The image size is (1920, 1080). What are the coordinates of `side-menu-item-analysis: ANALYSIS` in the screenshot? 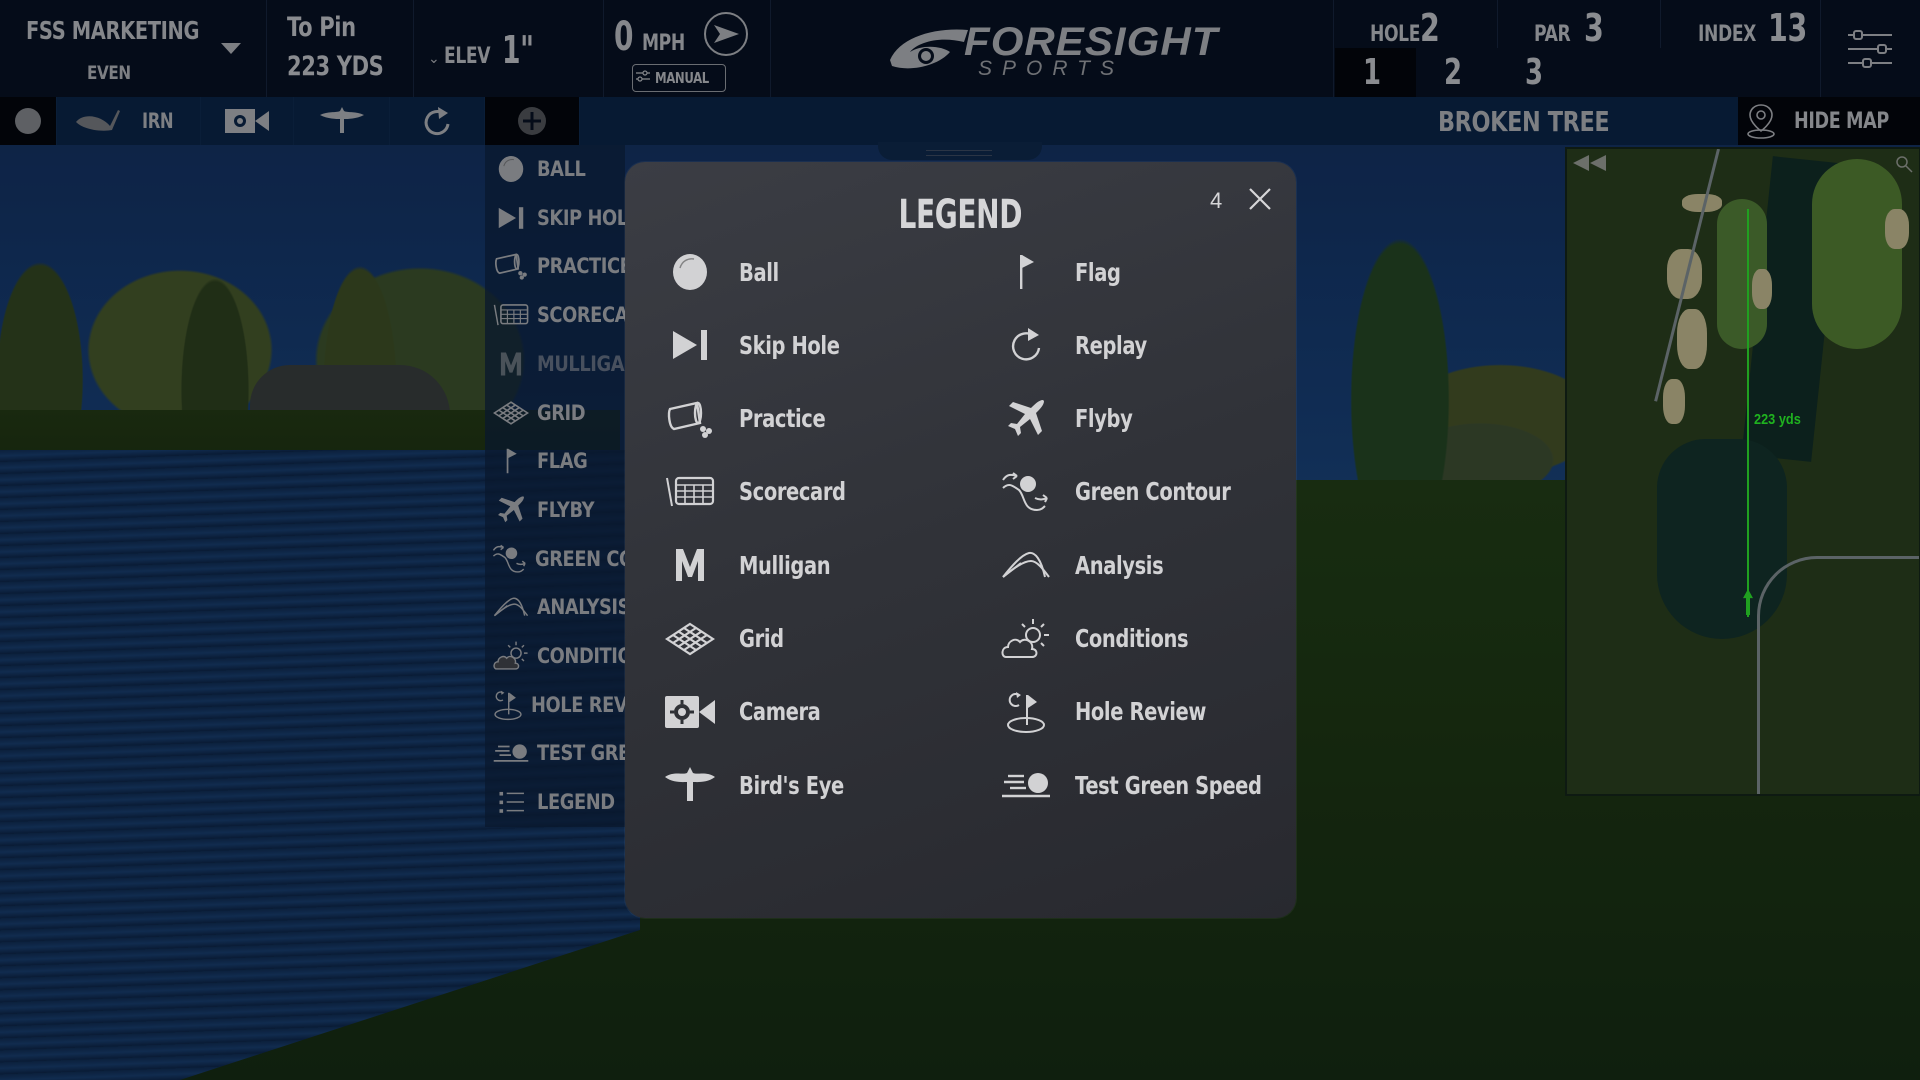 It's located at (555, 607).